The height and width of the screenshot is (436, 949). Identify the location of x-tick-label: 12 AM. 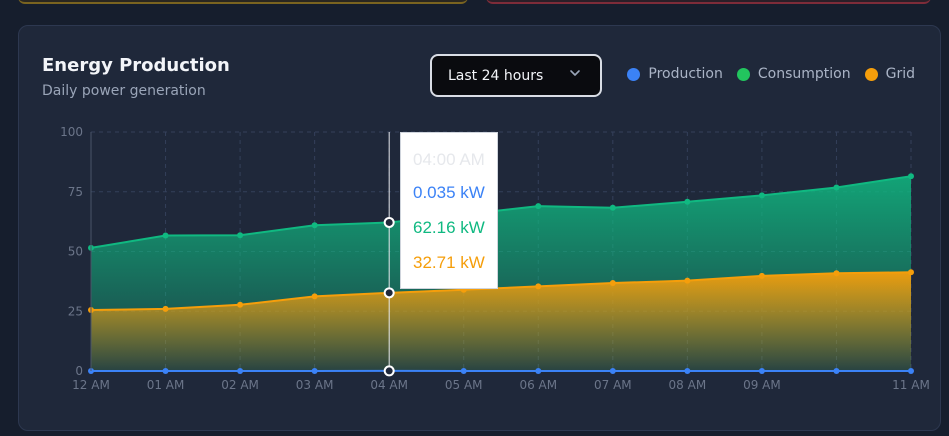
(91, 385).